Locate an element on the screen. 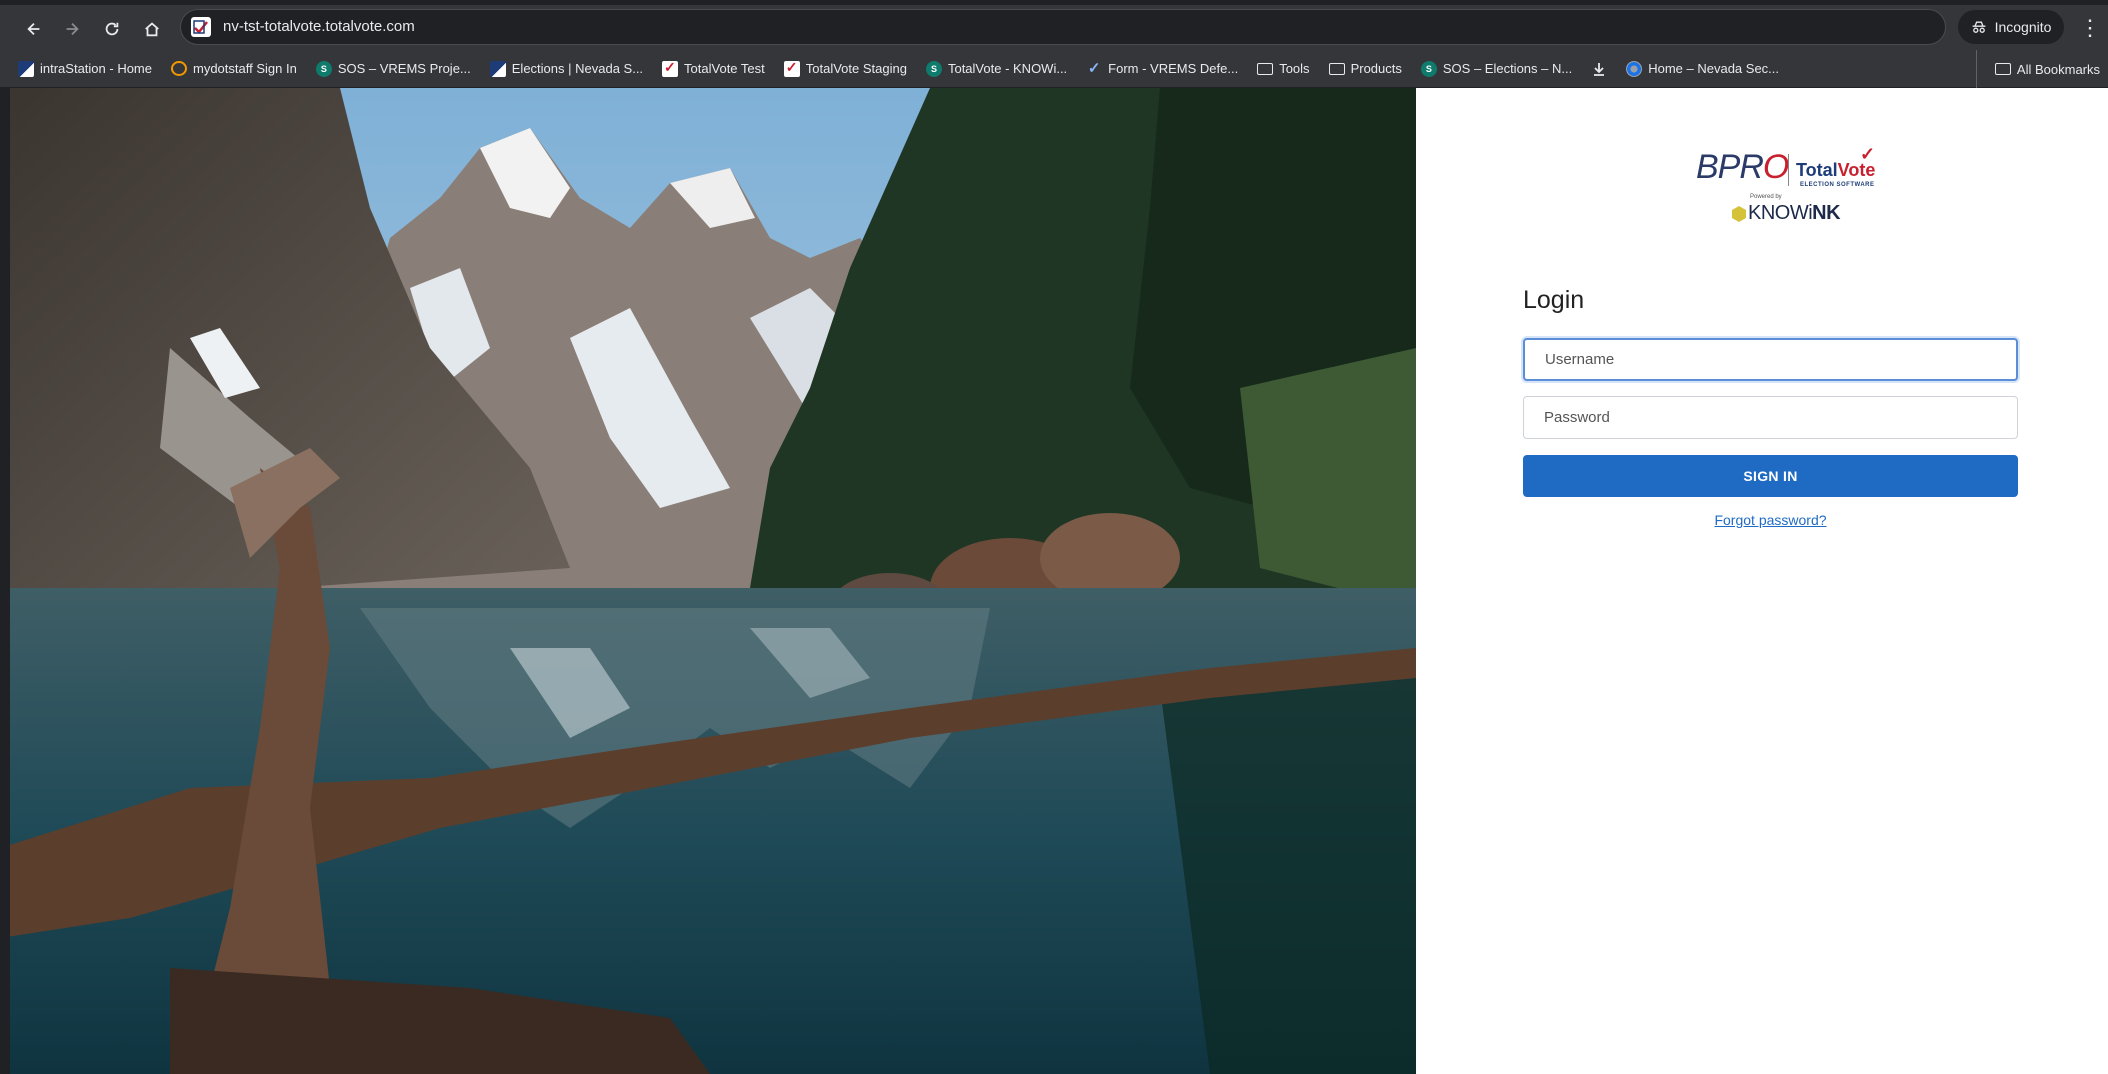 The image size is (2108, 1074). incognito-label: Incognito is located at coordinates (2023, 27).